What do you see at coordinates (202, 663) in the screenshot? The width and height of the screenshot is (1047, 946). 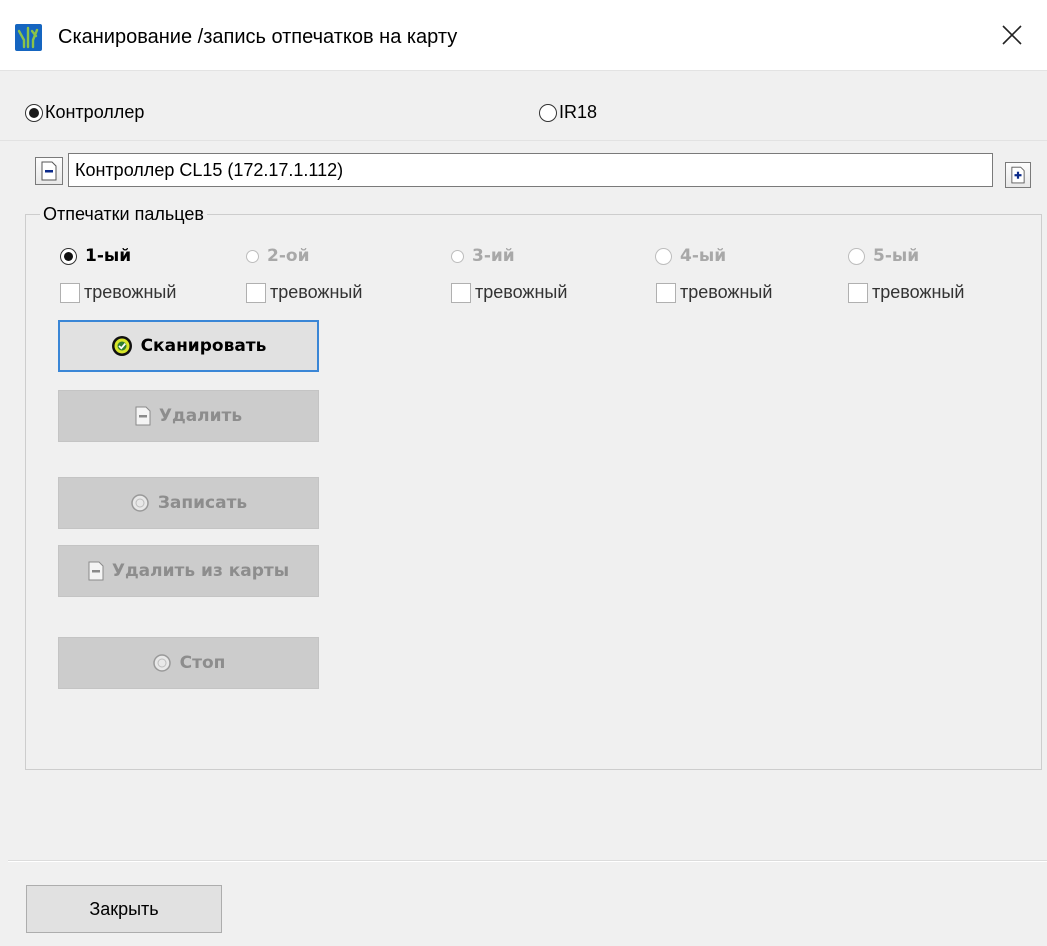 I see `stop-button-label: Стоп` at bounding box center [202, 663].